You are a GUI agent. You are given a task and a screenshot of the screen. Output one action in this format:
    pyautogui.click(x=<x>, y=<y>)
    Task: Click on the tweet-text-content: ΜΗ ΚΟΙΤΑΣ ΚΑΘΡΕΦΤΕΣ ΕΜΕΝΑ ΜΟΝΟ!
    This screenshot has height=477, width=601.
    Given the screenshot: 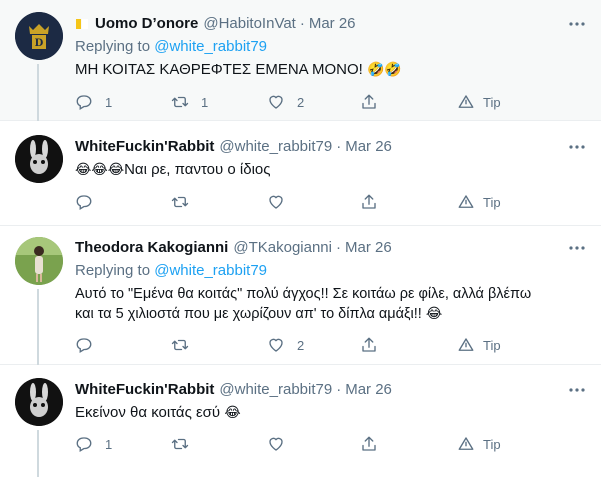 What is the action you would take?
    pyautogui.click(x=219, y=69)
    